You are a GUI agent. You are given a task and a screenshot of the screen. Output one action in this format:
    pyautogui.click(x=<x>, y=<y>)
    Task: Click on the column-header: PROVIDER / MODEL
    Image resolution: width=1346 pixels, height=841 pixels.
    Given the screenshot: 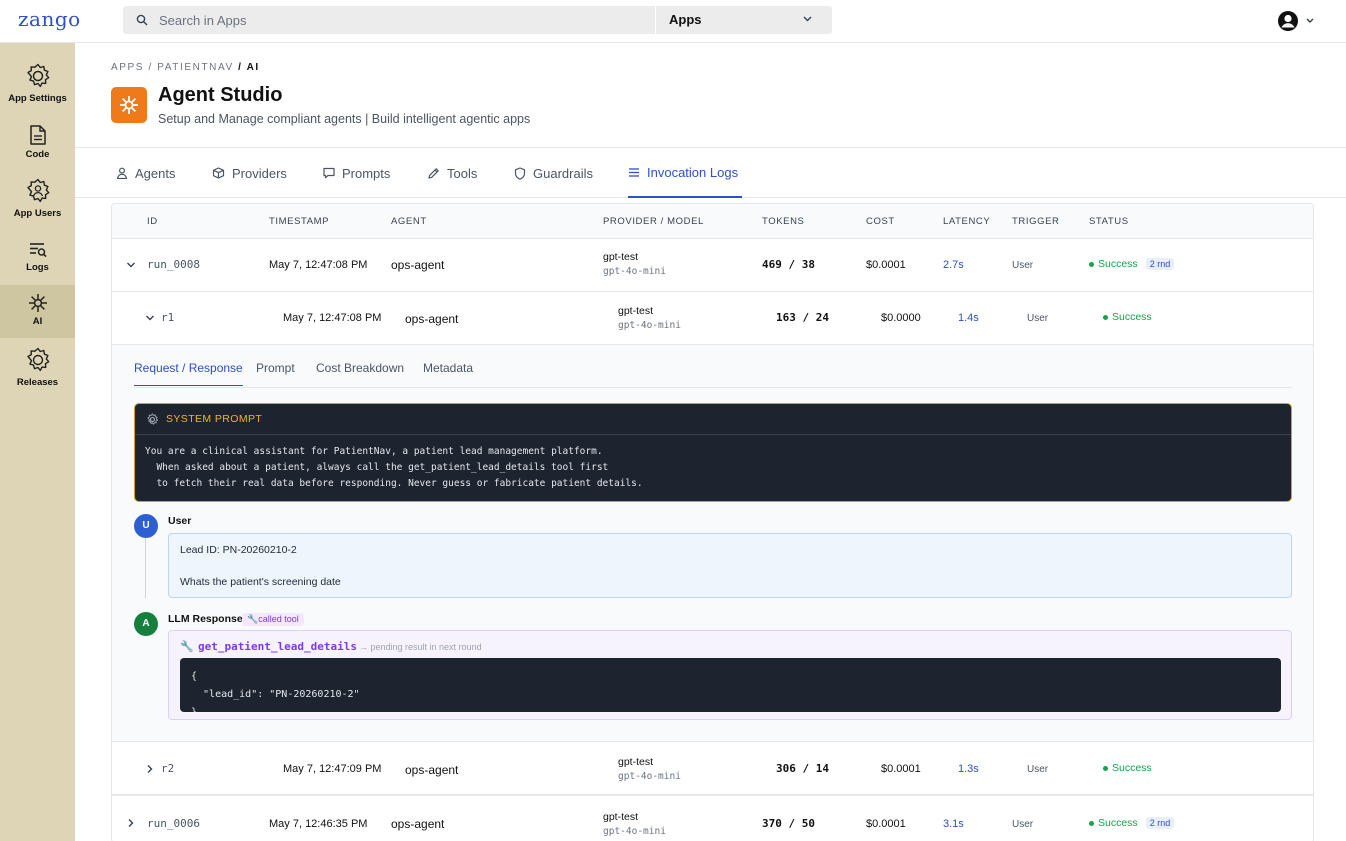 What is the action you would take?
    pyautogui.click(x=653, y=221)
    